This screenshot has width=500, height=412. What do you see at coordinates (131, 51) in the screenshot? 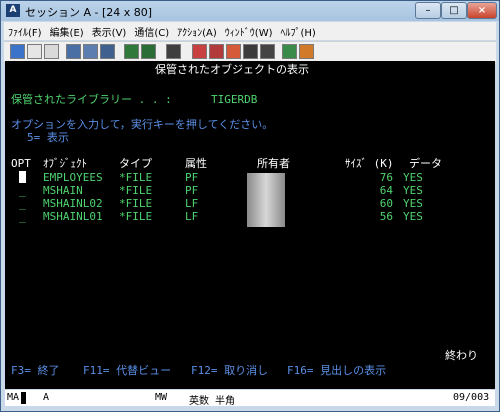
I see `display-icon` at bounding box center [131, 51].